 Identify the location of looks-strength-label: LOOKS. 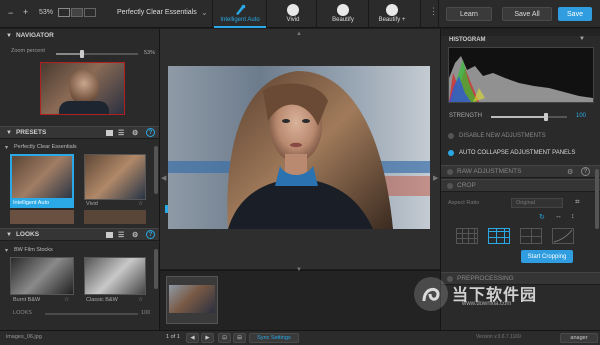
(22, 313).